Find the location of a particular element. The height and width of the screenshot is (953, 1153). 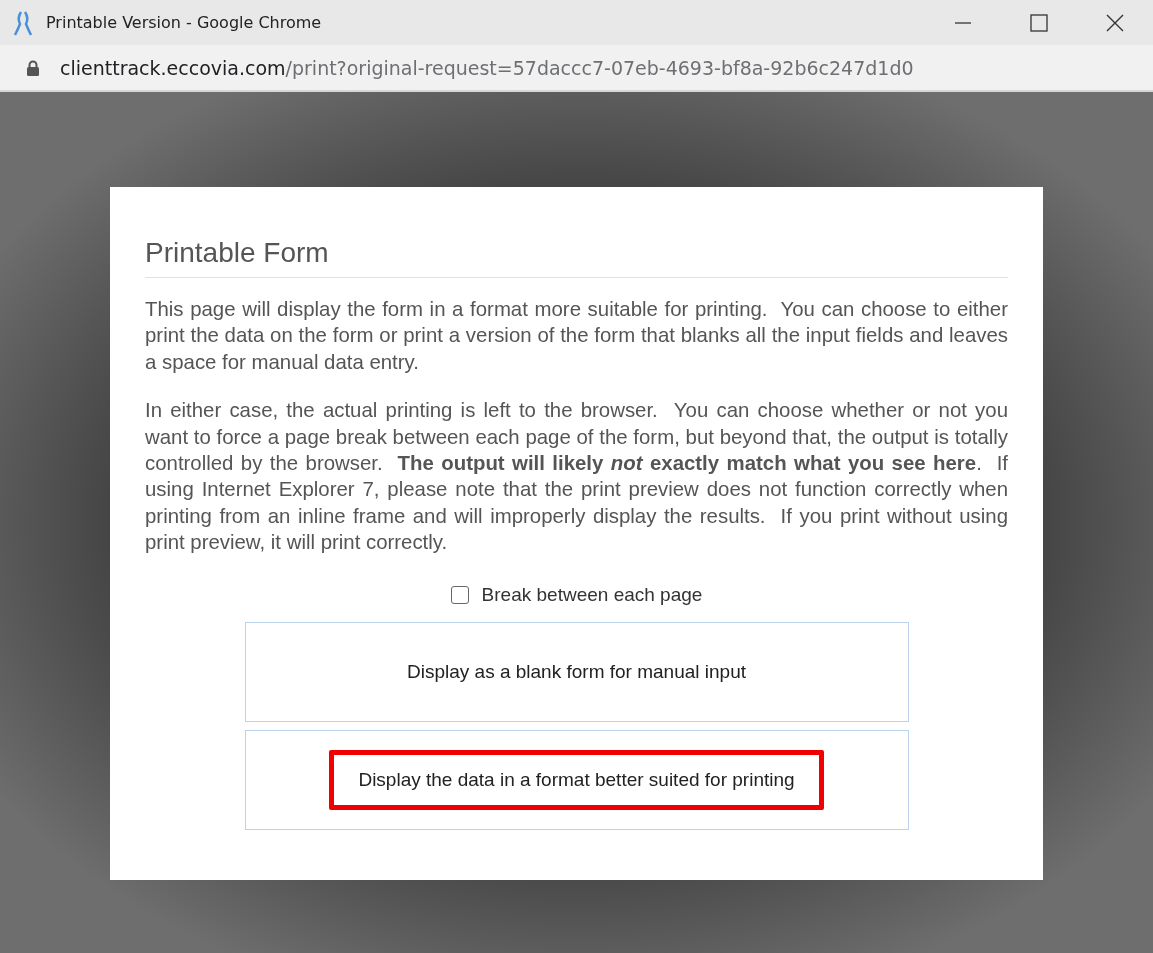

paragraph: This page will display the form in a format more suitable for printing. You can choose to either print the data on the form or print a version of the form that blanks all the input fields and leaves a space for manual data entry. is located at coordinates (576, 336).